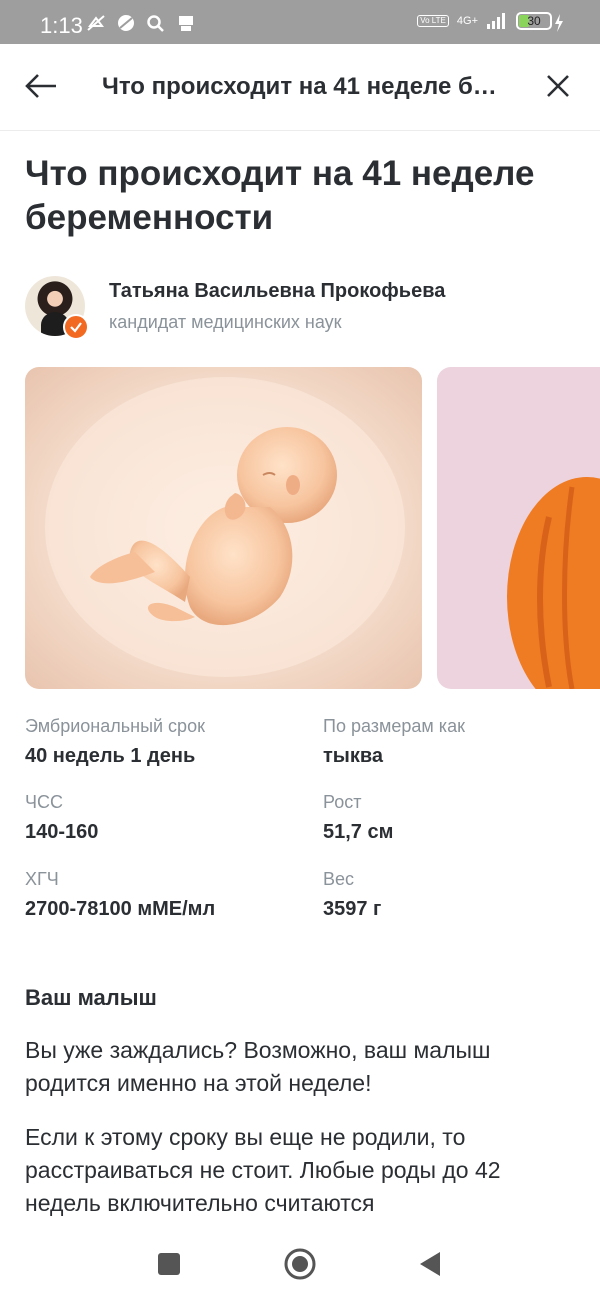 This screenshot has height=1299, width=600. Describe the element at coordinates (553, 583) in the screenshot. I see `pumpkin-illustration` at that location.